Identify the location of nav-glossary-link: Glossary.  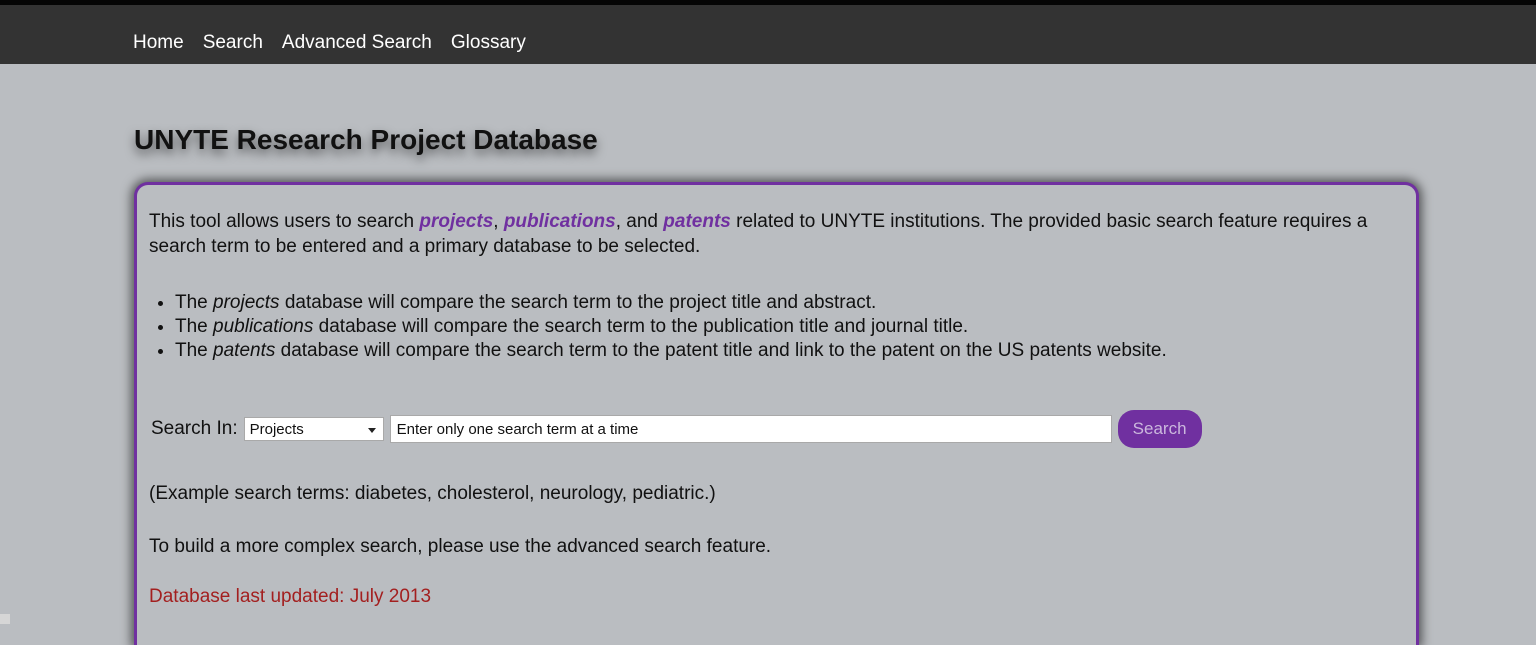
(488, 43).